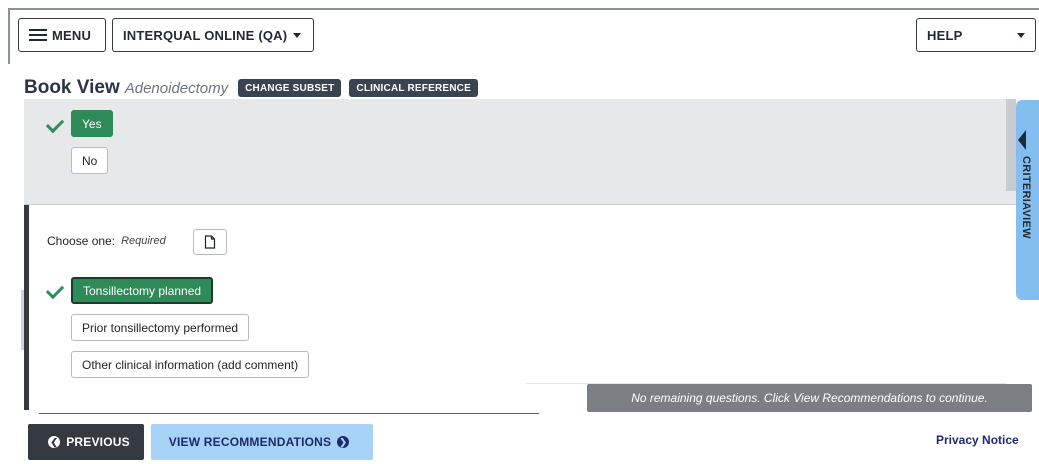  I want to click on view-recommendations-label: VIEW RECOMMENDATIONS, so click(250, 442).